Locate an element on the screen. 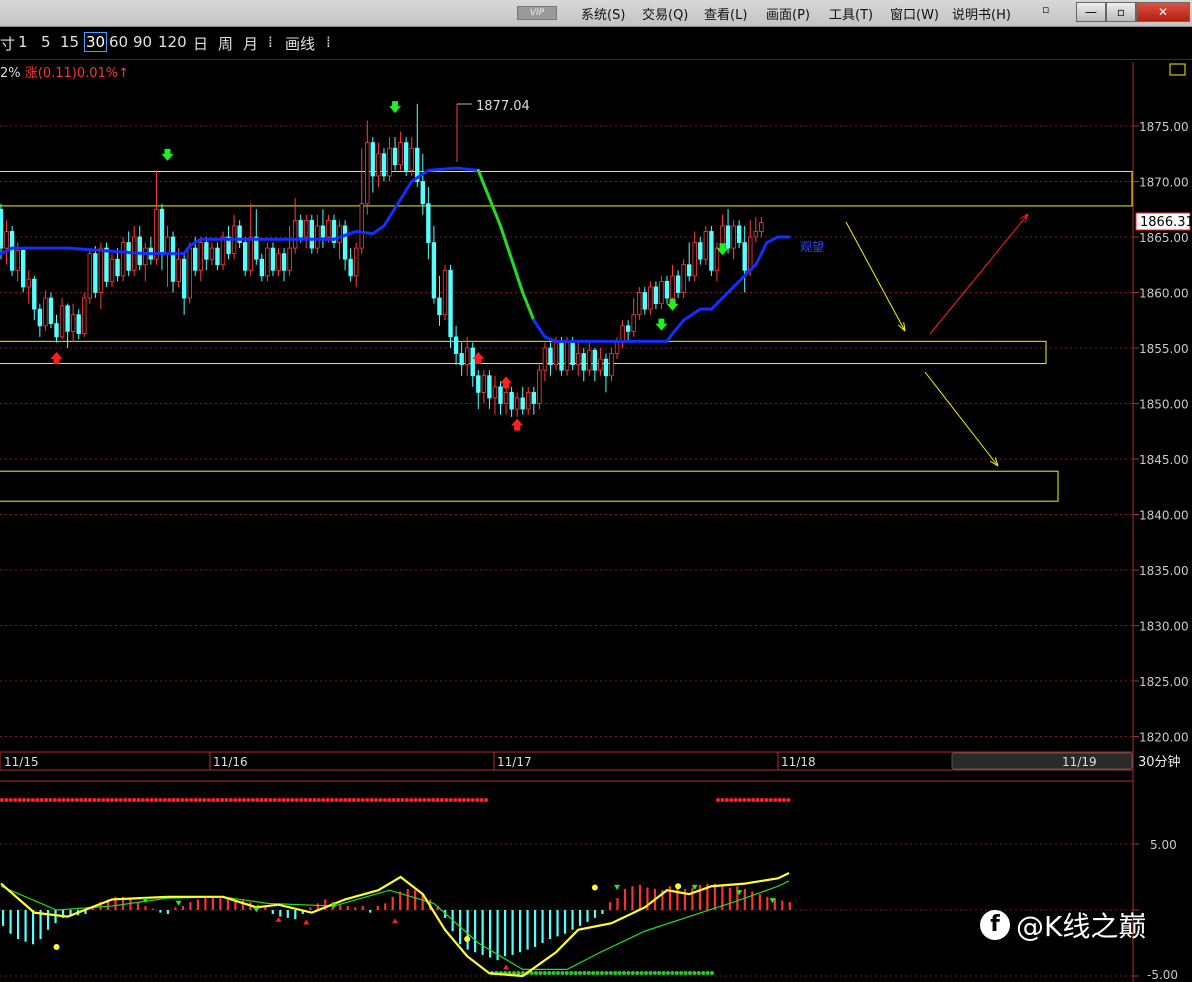 This screenshot has height=982, width=1192. price-tick-label: 1845.00 is located at coordinates (1164, 460).